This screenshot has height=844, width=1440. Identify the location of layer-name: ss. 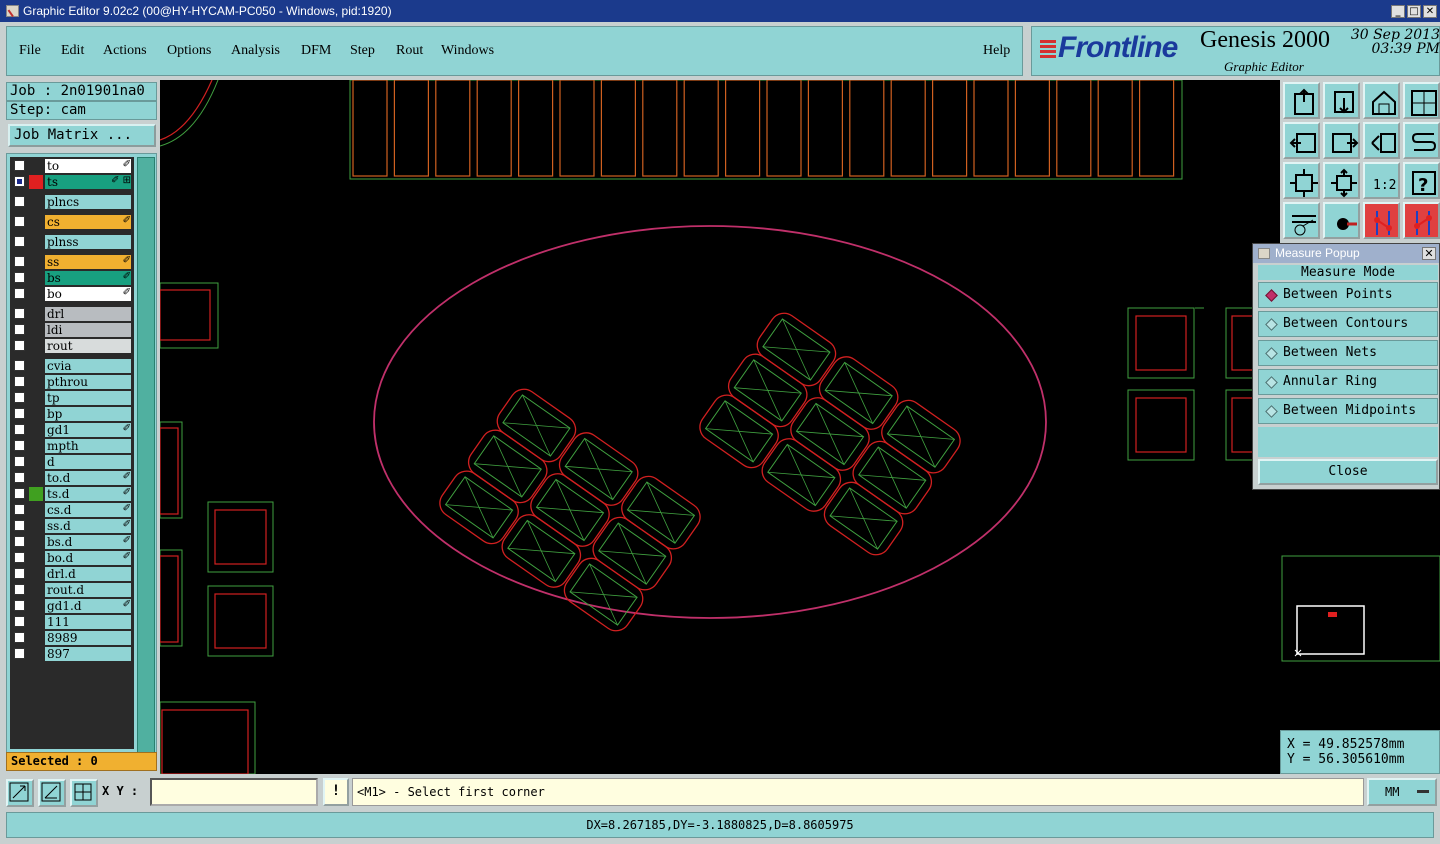
(88, 262).